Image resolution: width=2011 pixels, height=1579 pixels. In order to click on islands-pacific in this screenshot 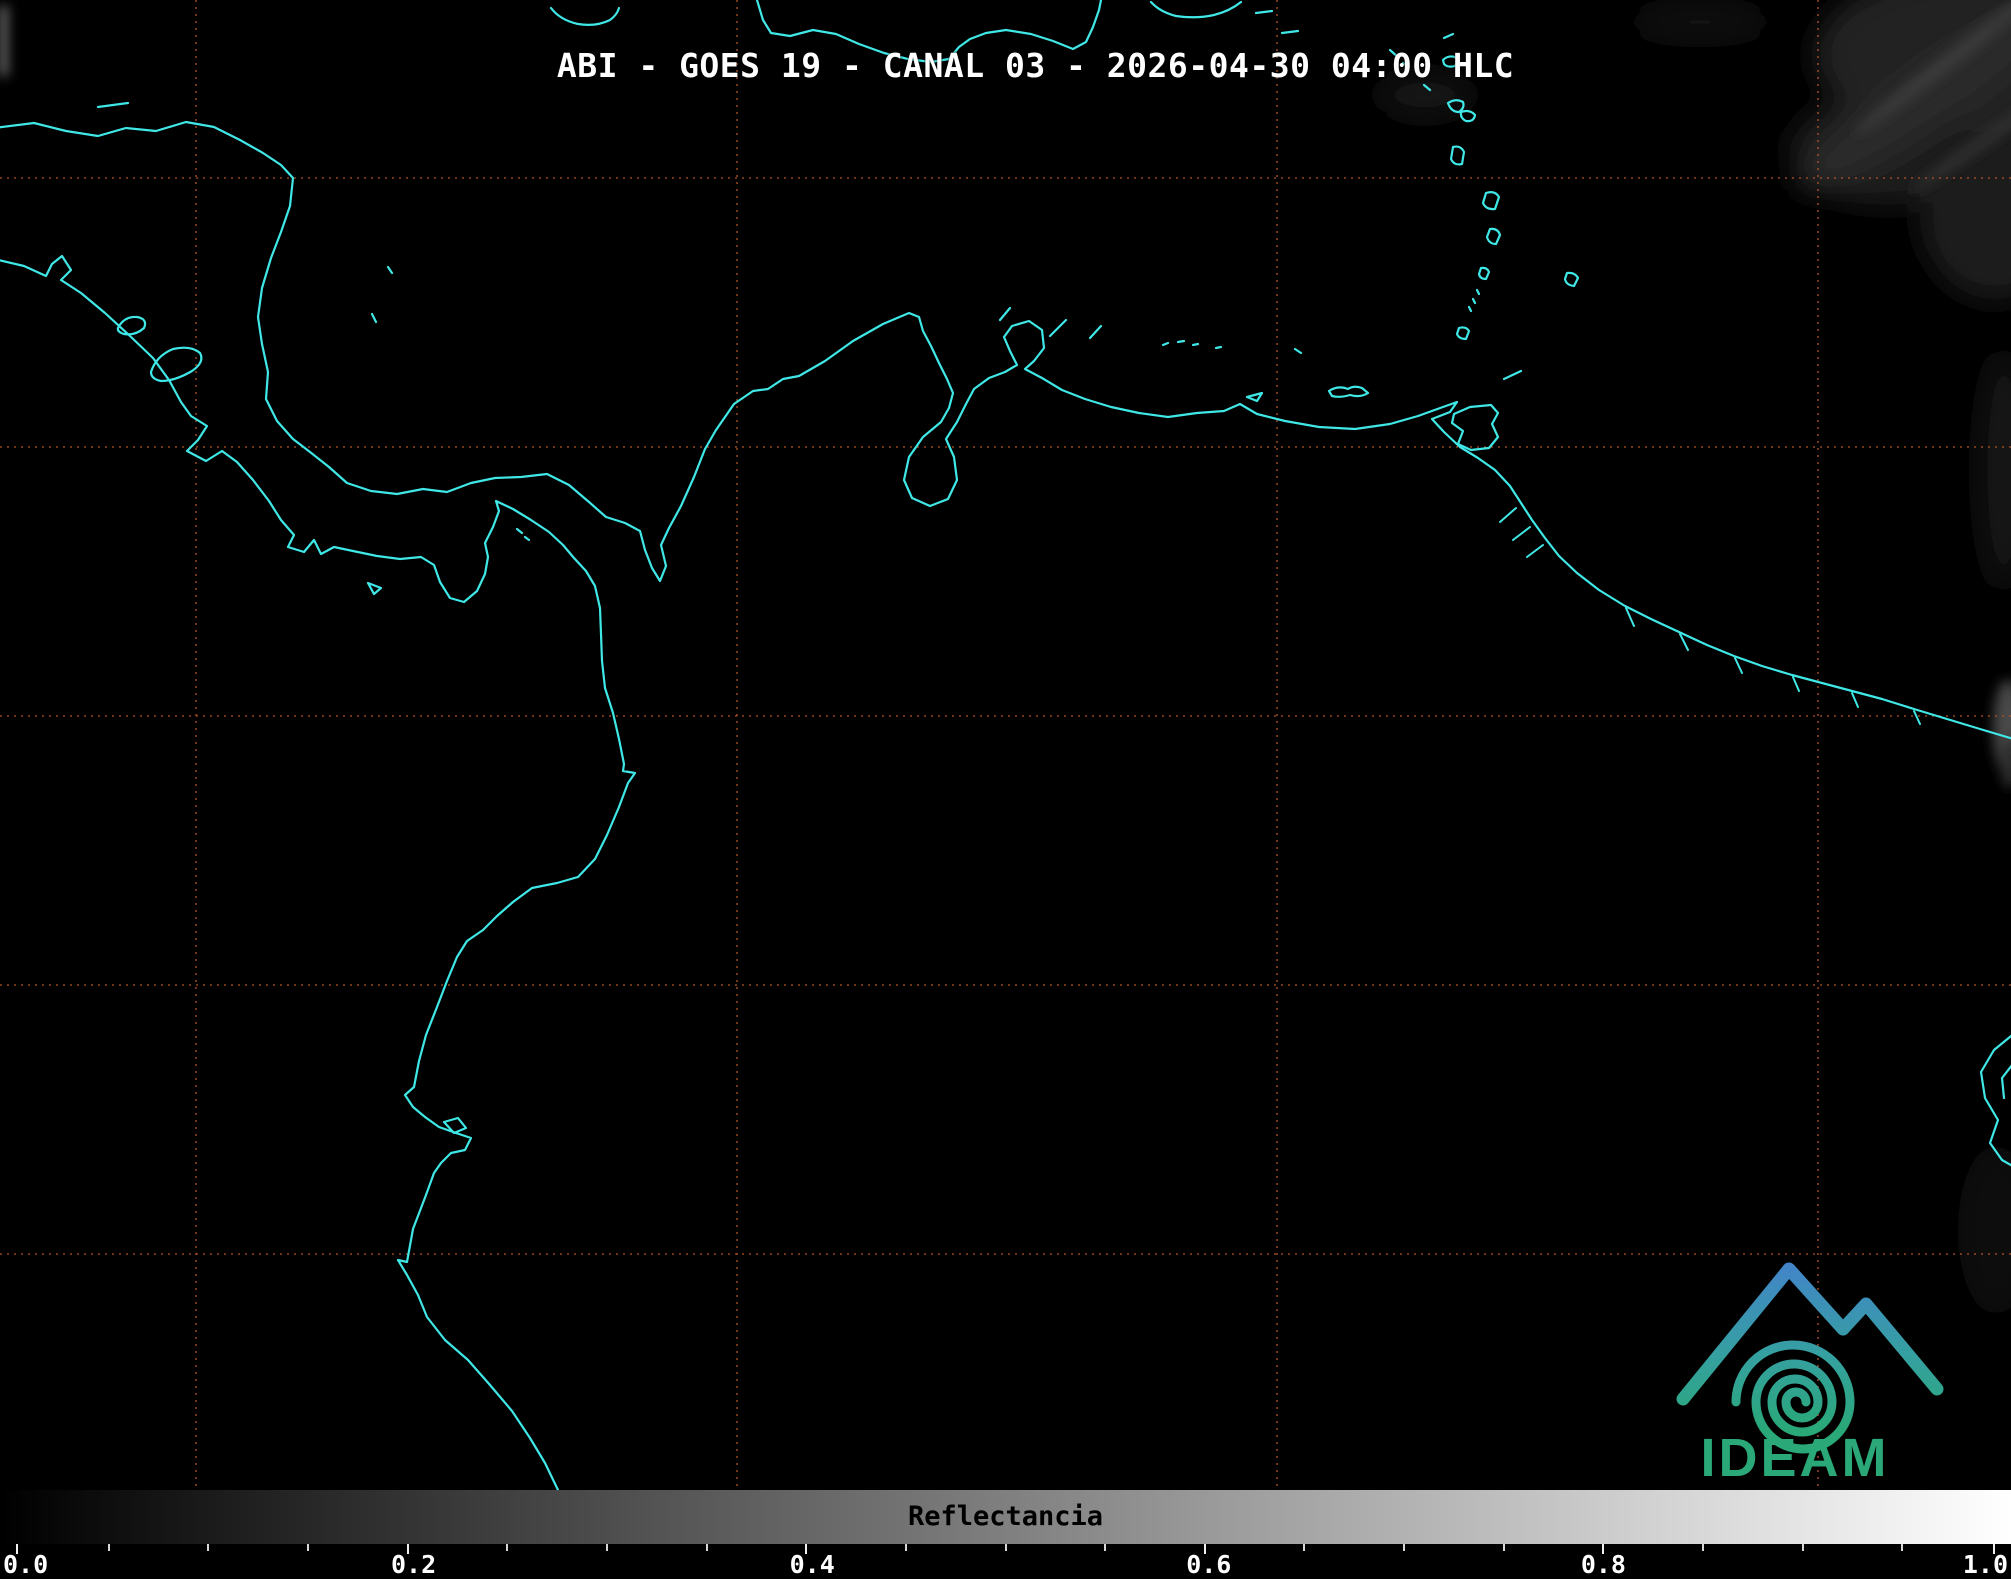, I will do `click(448, 831)`.